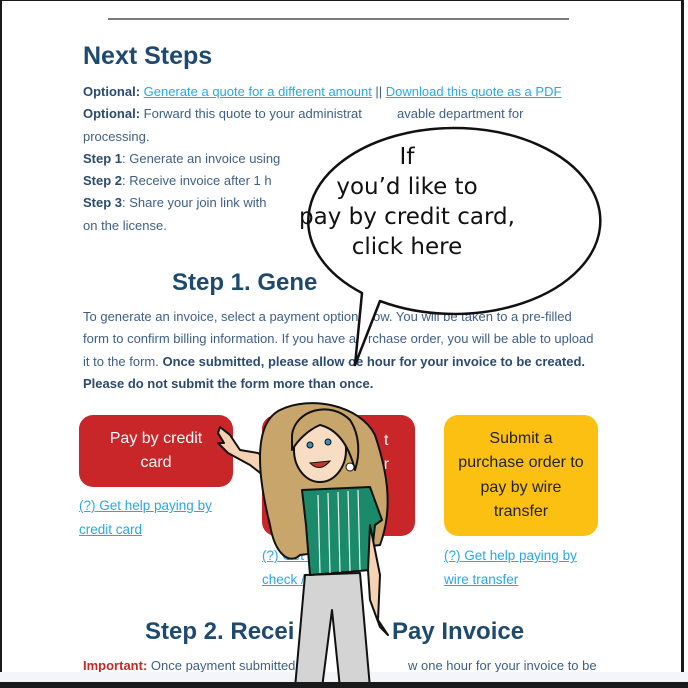 The image size is (688, 688). What do you see at coordinates (407, 217) in the screenshot?
I see `callout-line-3: pay by credit card,` at bounding box center [407, 217].